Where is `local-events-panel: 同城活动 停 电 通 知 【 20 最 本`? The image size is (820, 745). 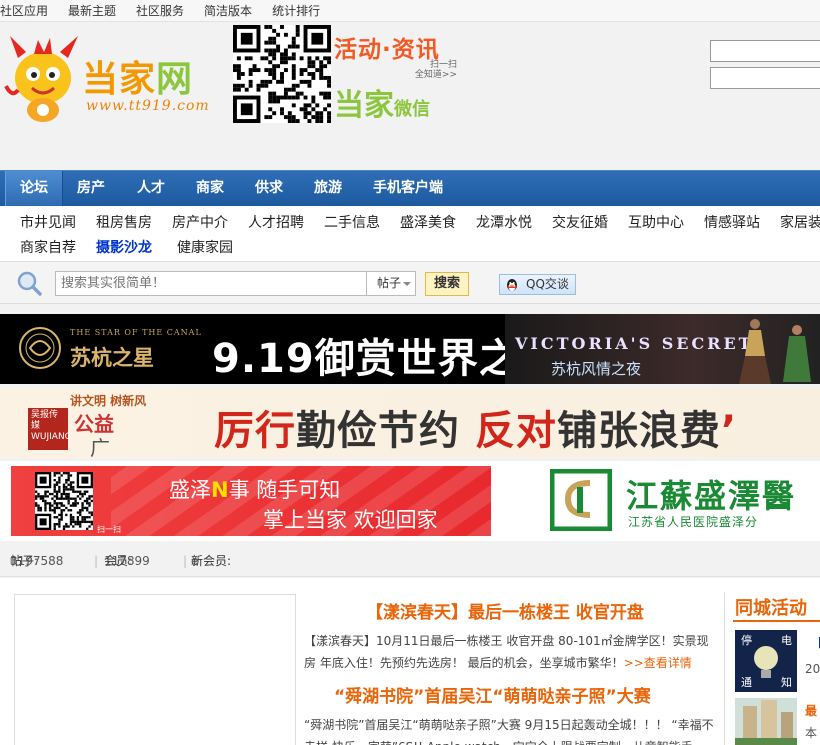 local-events-panel: 同城活动 停 电 通 知 【 20 最 本 is located at coordinates (772, 668).